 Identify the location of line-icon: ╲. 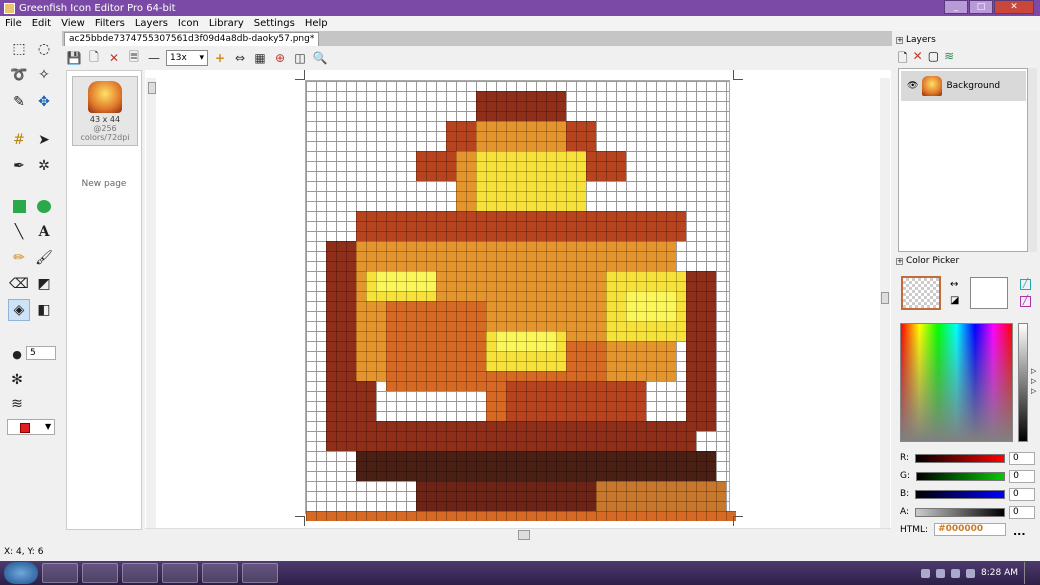
(19, 232).